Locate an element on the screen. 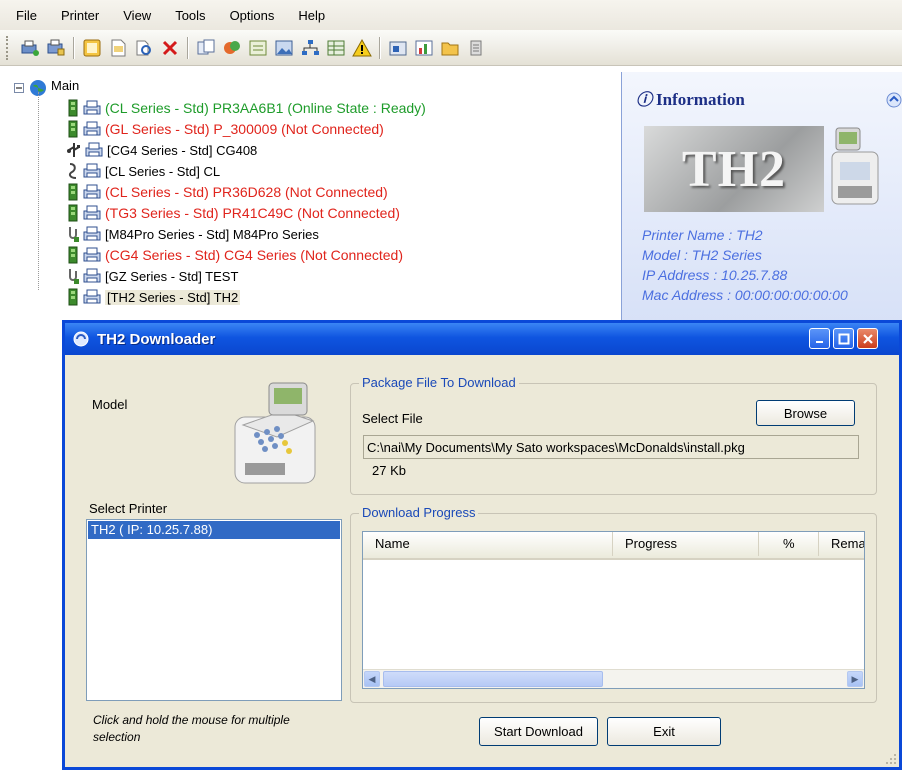 The image size is (902, 770). exit-button: Exit is located at coordinates (664, 731).